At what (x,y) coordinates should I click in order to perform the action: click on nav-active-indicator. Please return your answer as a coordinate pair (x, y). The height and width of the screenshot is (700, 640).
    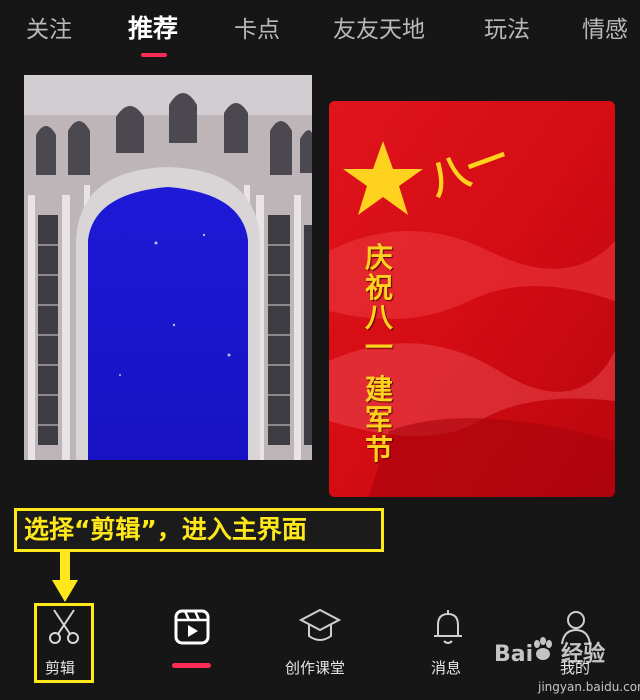
    Looking at the image, I should click on (191, 665).